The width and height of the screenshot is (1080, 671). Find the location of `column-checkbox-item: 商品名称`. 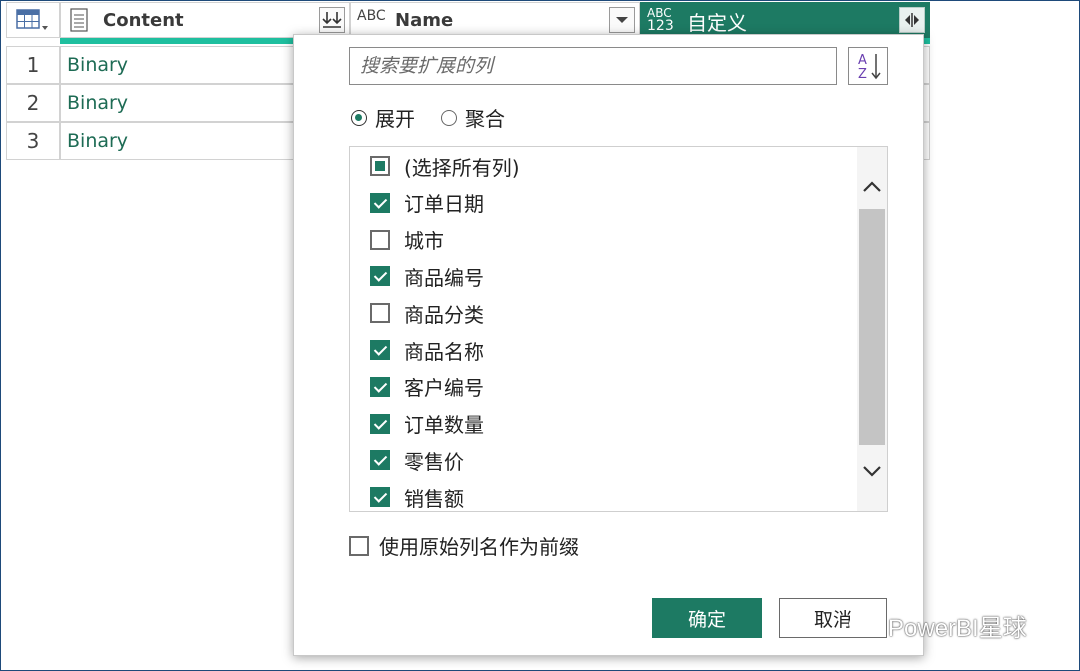

column-checkbox-item: 商品名称 is located at coordinates (427, 350).